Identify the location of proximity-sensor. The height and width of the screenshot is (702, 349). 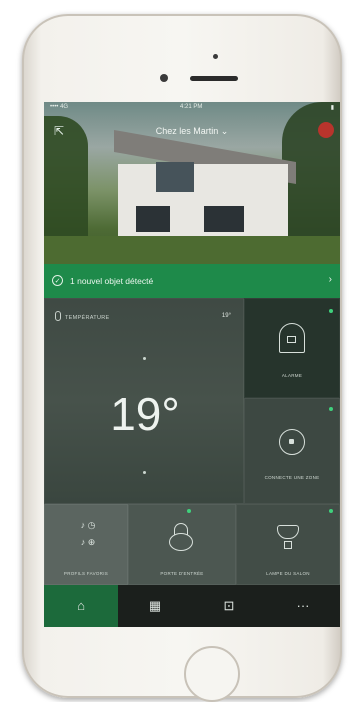
(215, 56).